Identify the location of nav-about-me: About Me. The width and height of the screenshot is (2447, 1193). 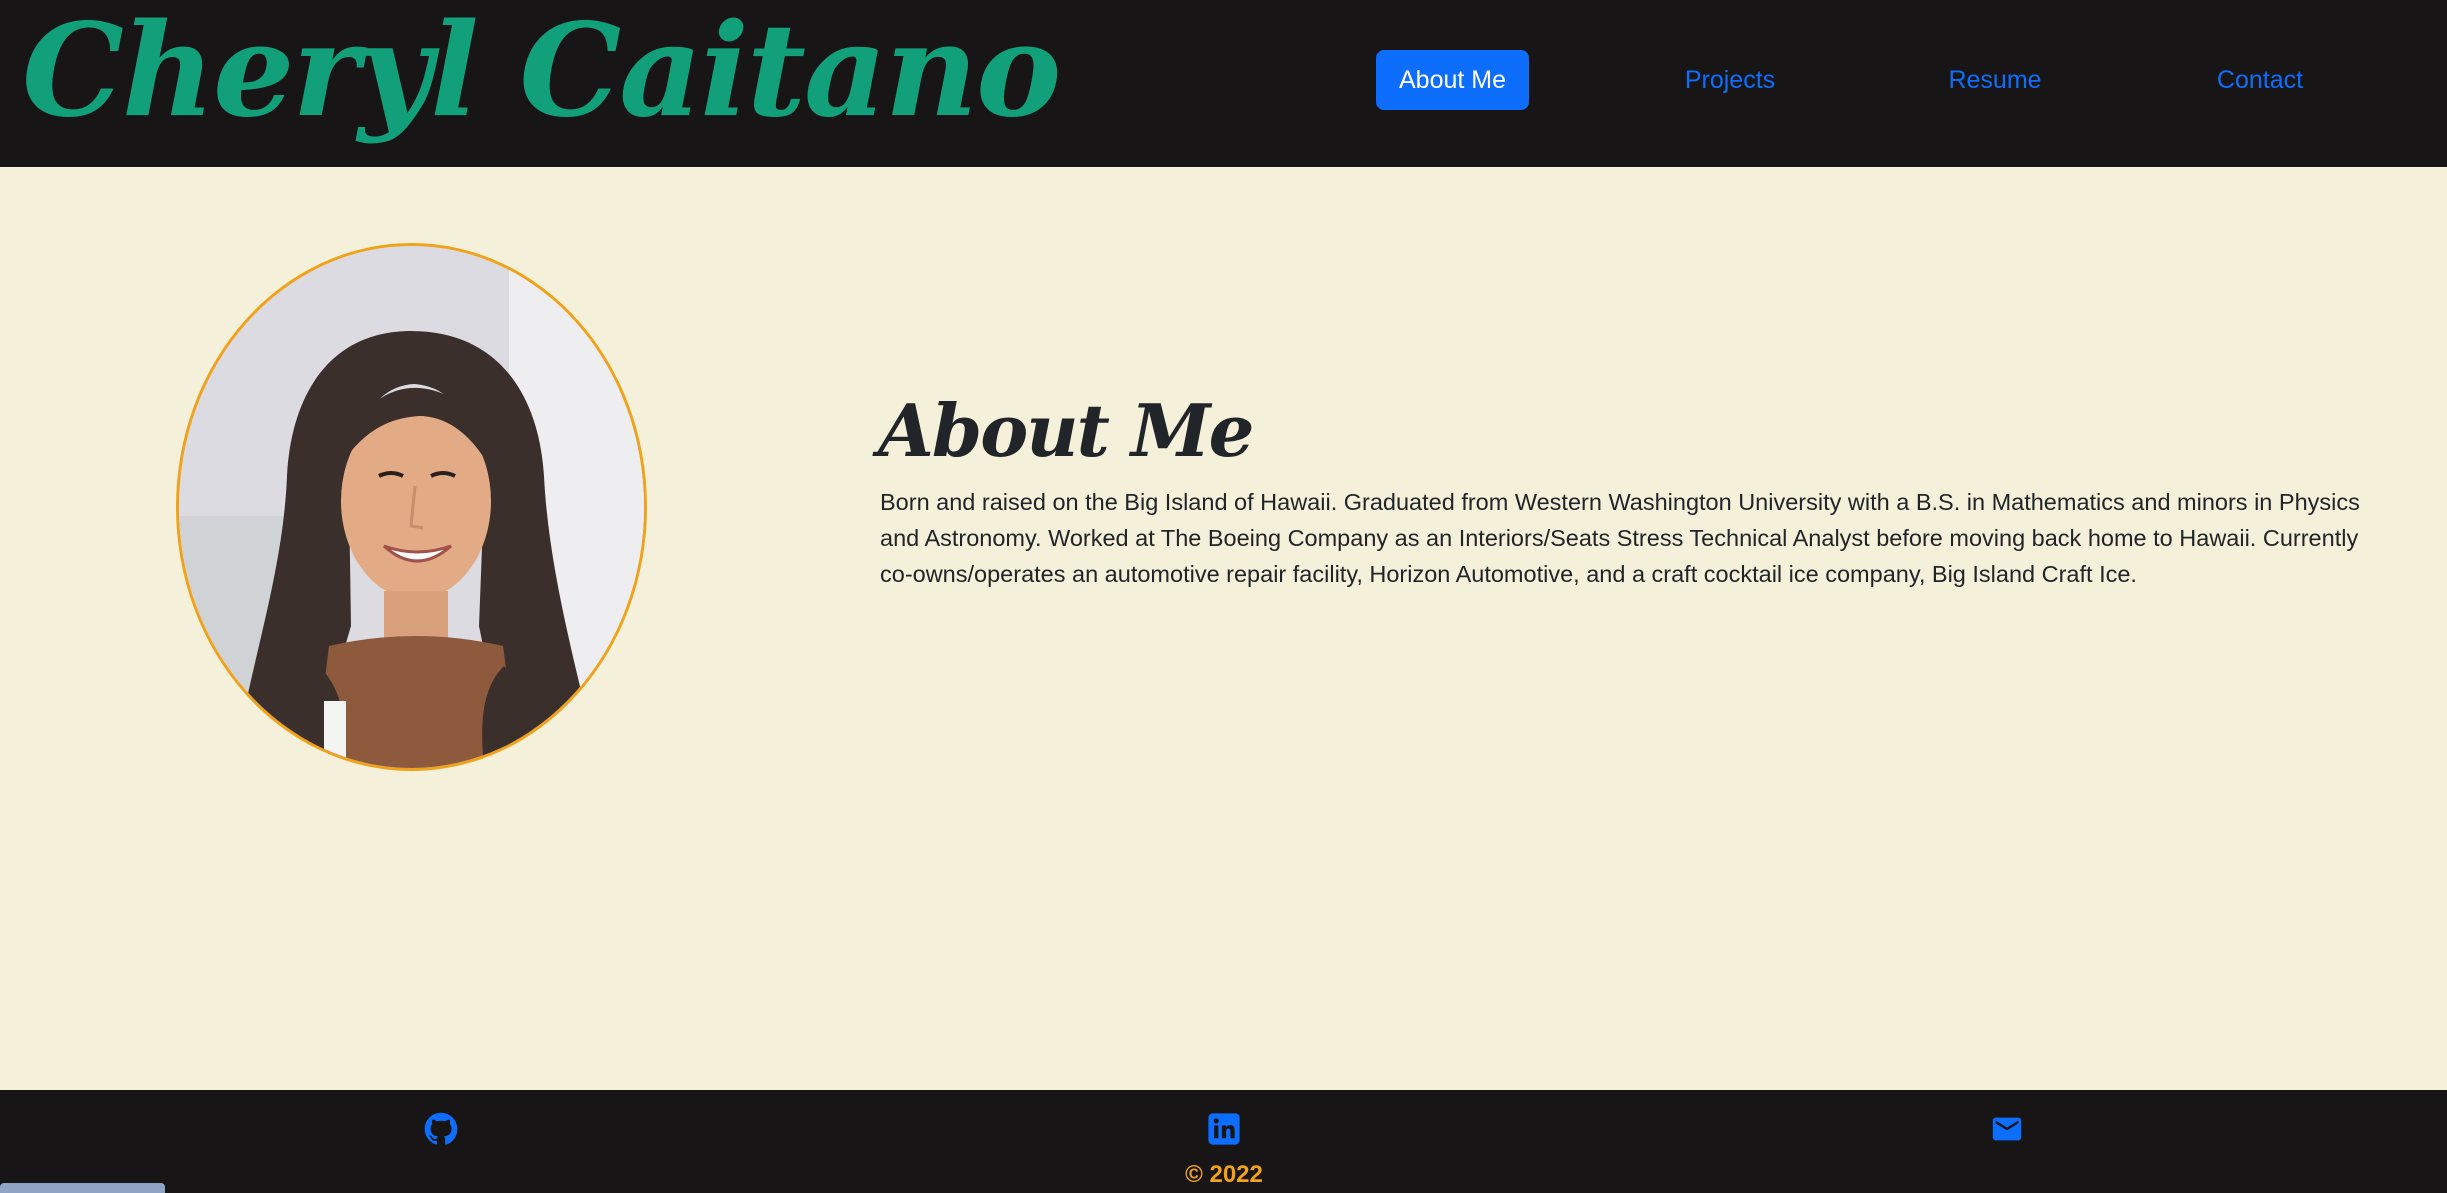
(1452, 80).